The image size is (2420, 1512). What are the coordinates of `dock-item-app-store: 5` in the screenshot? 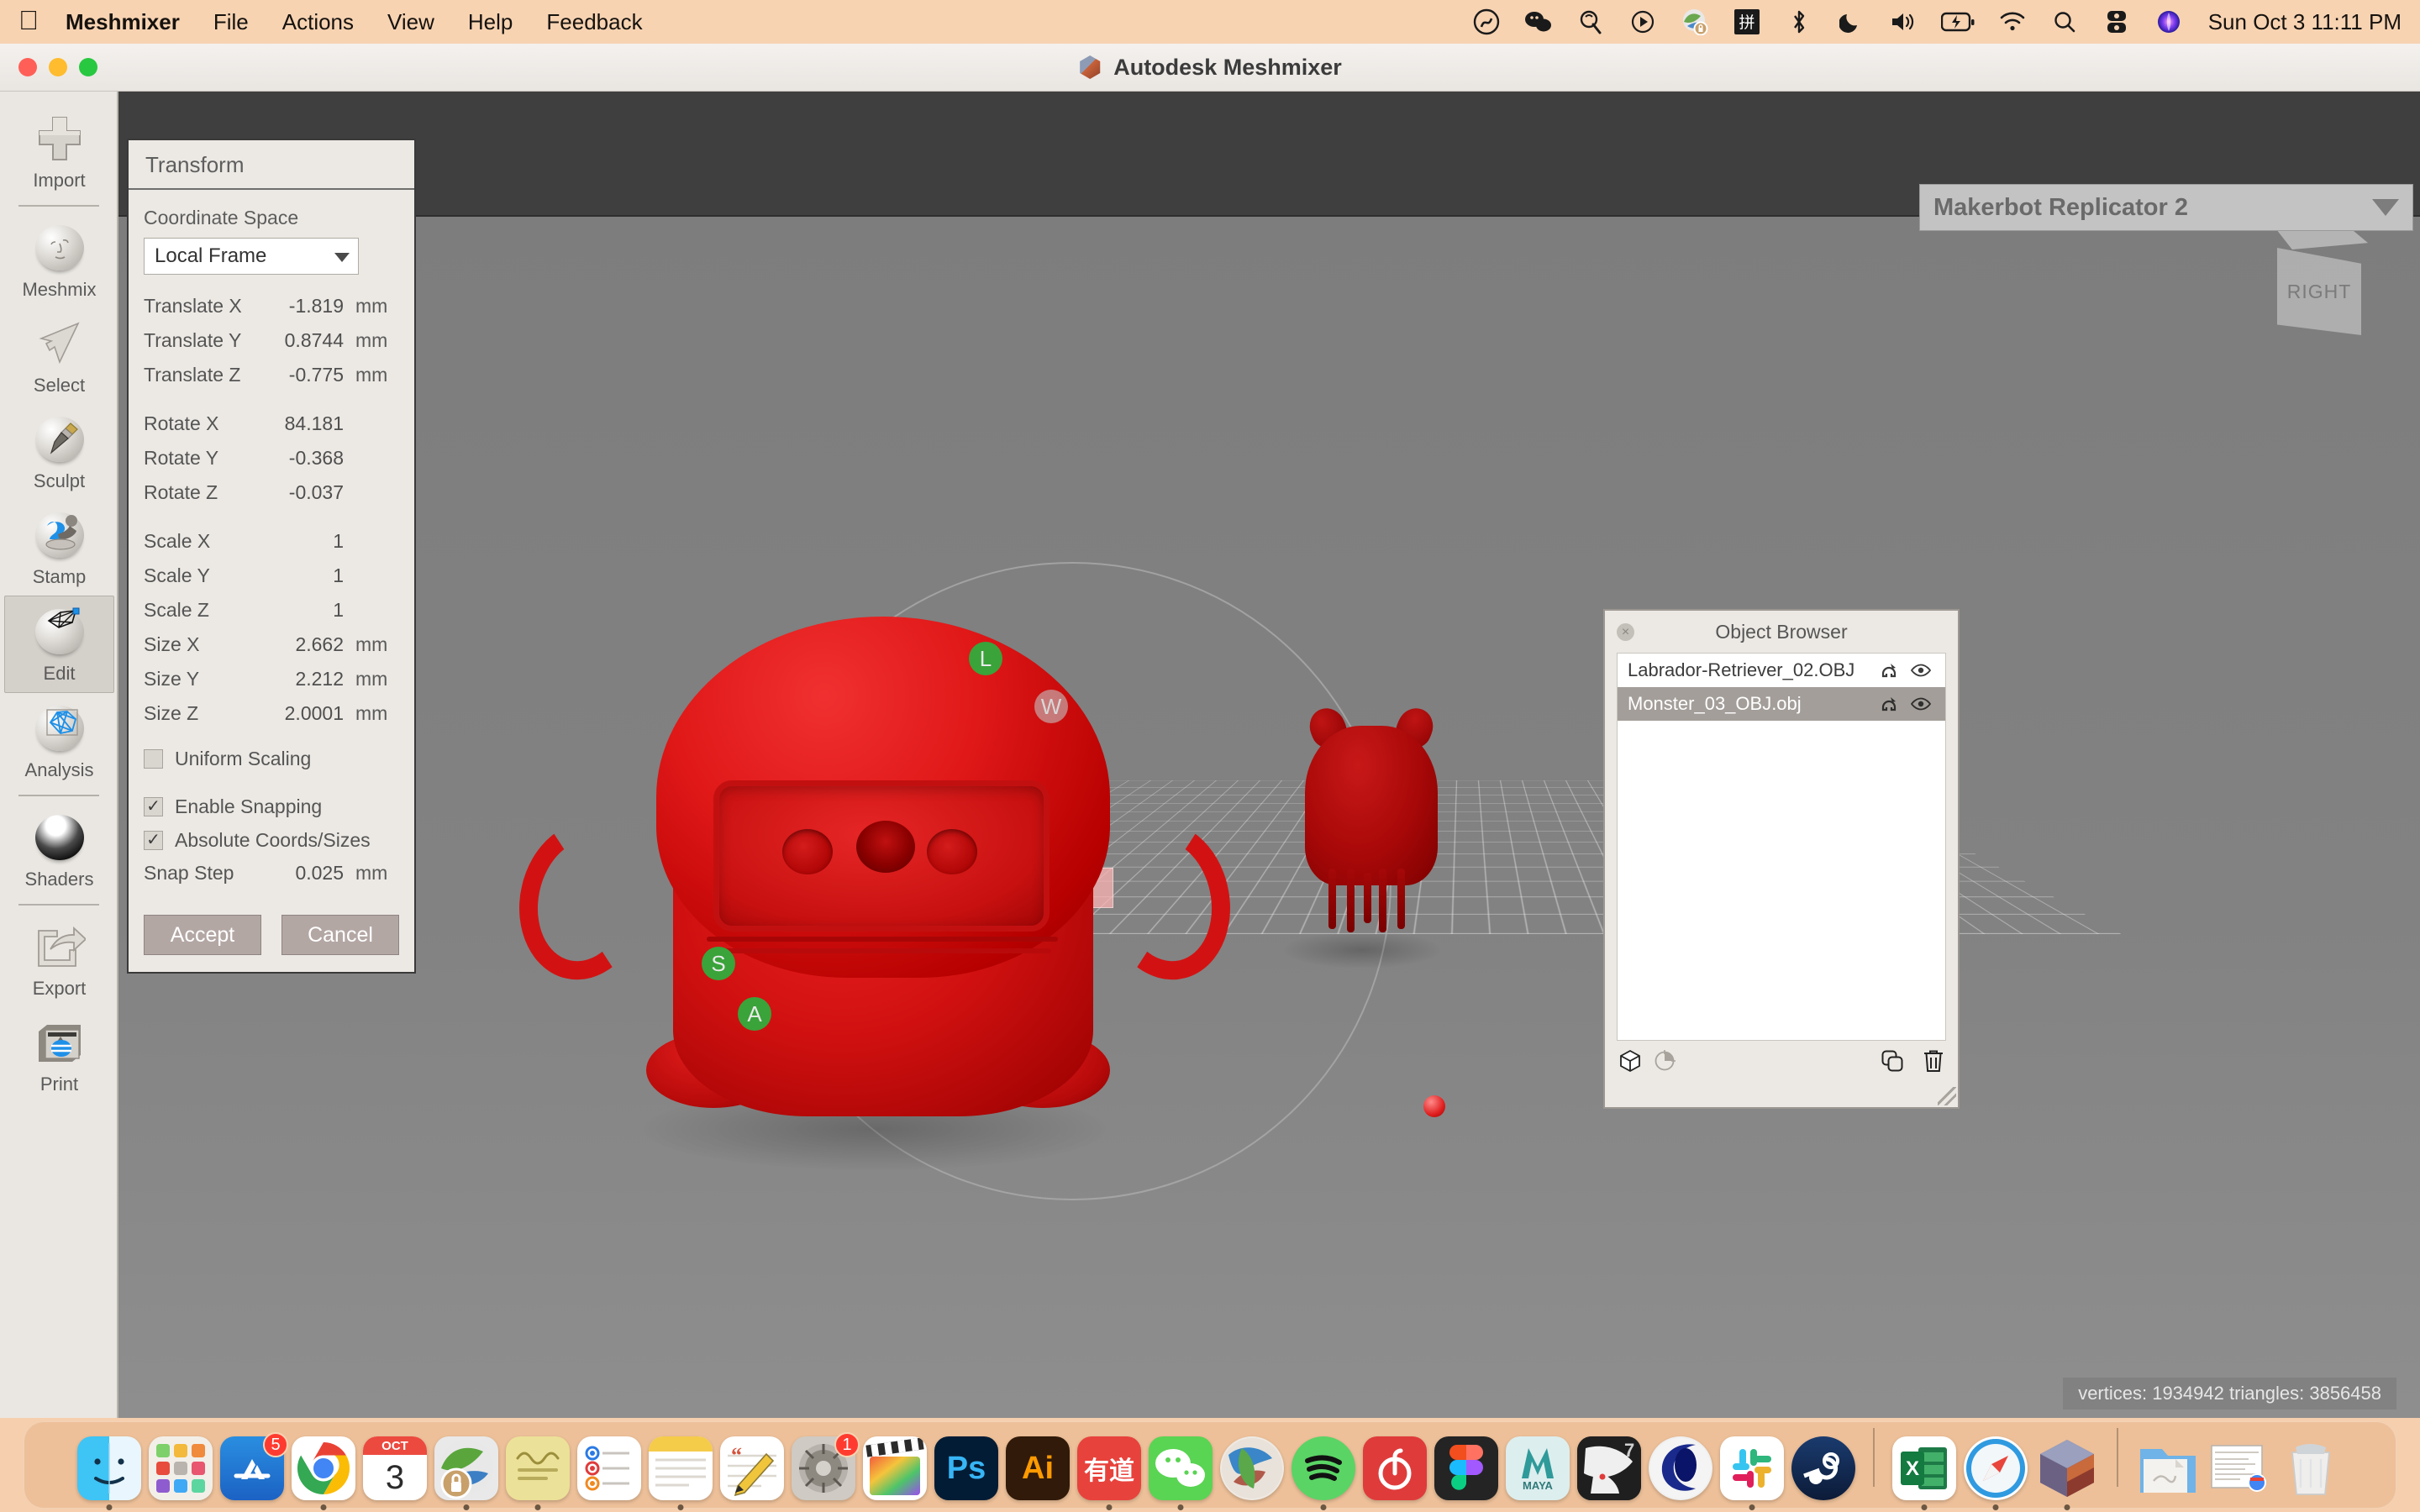 It's located at (254, 1466).